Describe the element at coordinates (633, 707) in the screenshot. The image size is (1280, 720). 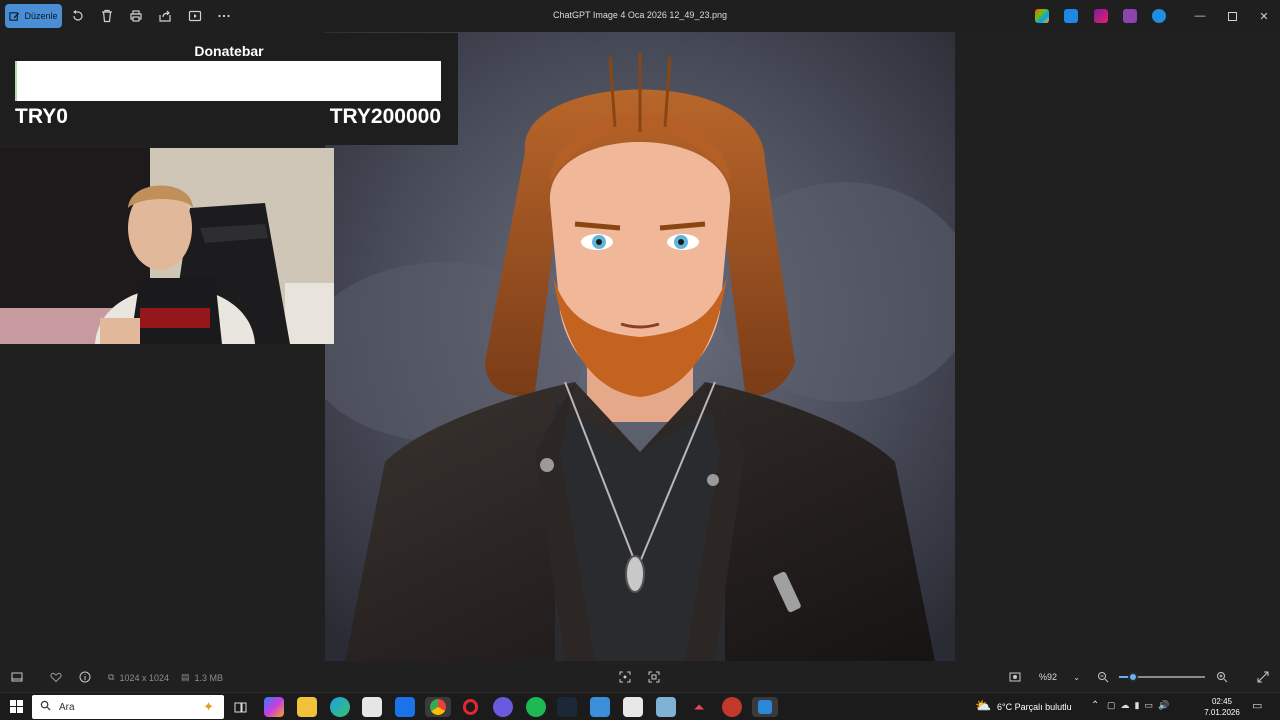
I see `app-icon-x` at that location.